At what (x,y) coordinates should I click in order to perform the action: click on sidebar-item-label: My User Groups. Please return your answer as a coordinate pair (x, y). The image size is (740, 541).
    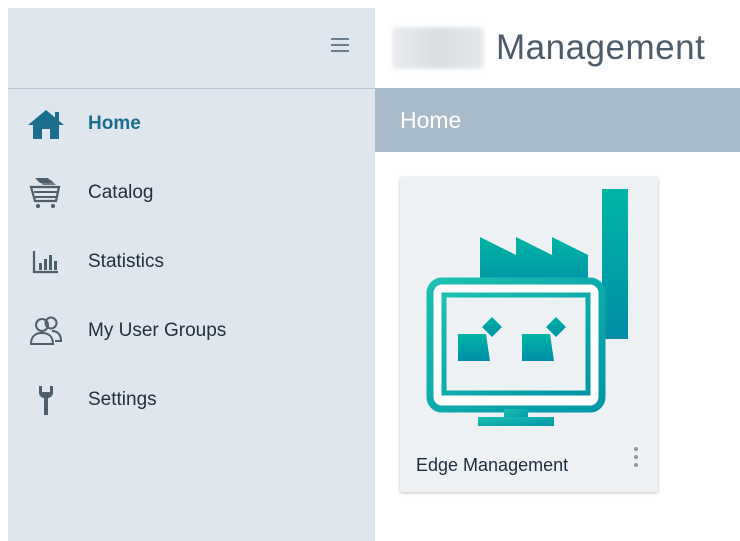
    Looking at the image, I should click on (157, 330).